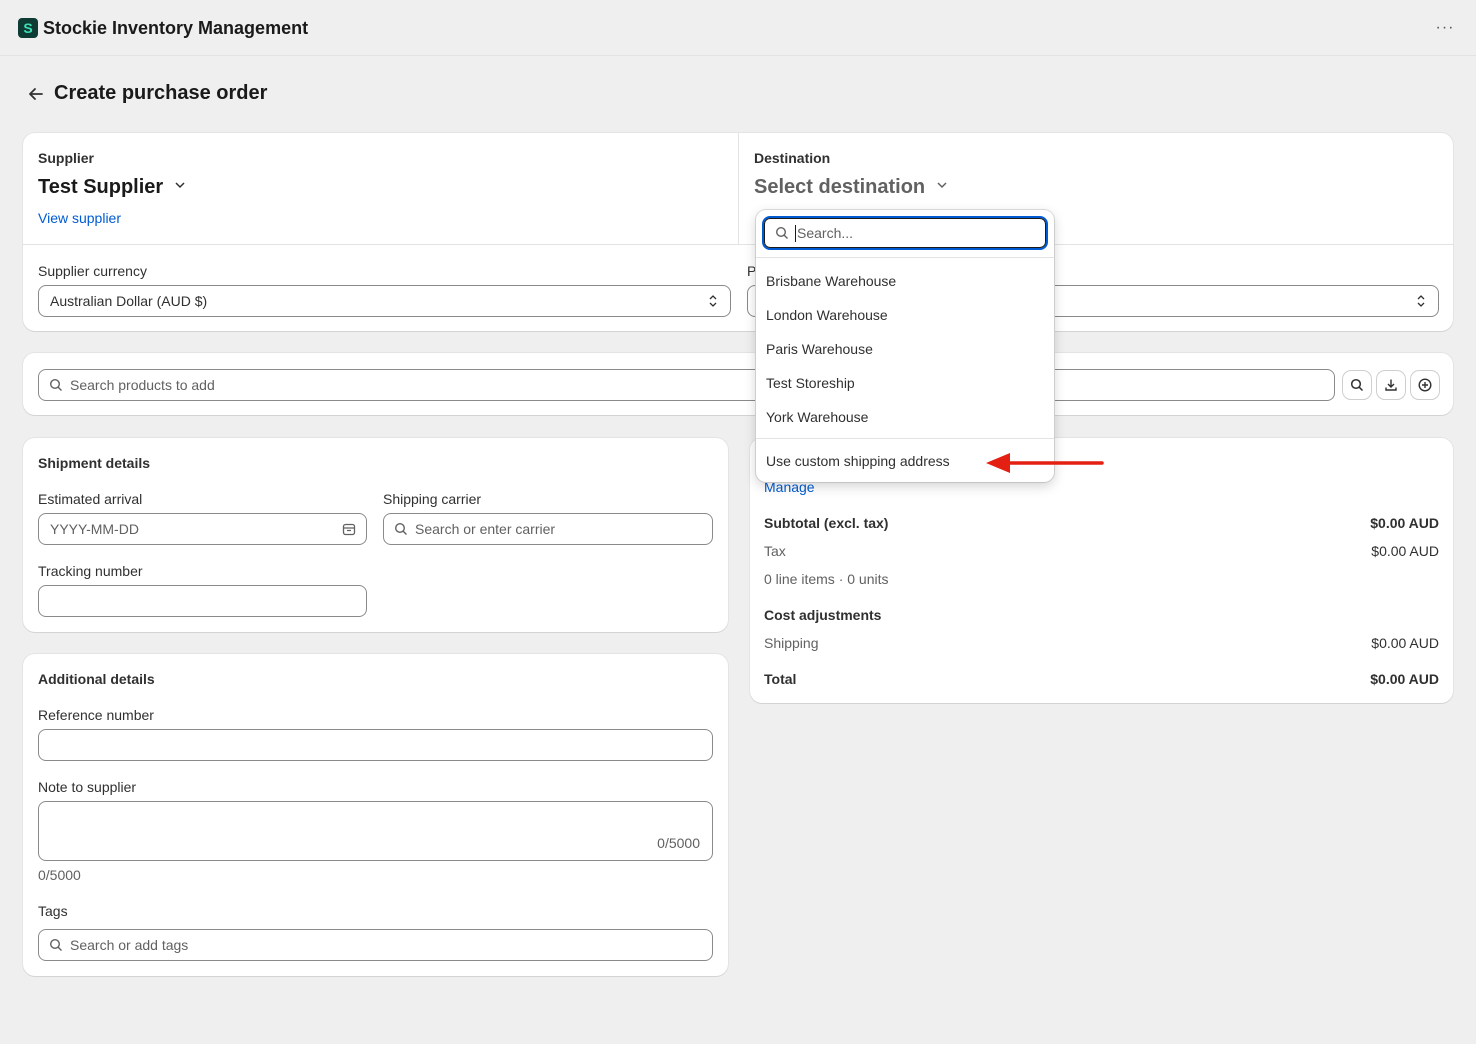 The width and height of the screenshot is (1476, 1044). What do you see at coordinates (66, 158) in the screenshot?
I see `supplier-label: Supplier` at bounding box center [66, 158].